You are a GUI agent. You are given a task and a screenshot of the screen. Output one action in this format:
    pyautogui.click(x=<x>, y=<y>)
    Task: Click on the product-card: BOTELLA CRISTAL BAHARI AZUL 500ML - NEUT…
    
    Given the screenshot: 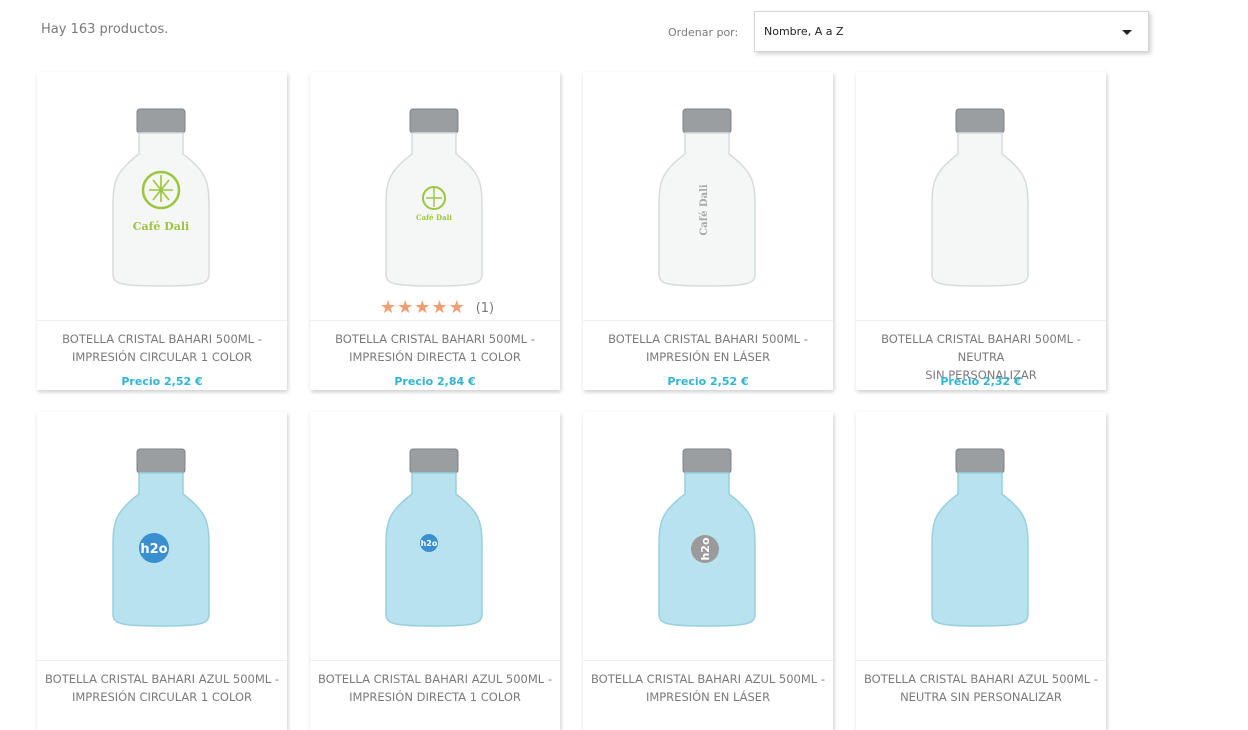 What is the action you would take?
    pyautogui.click(x=981, y=571)
    